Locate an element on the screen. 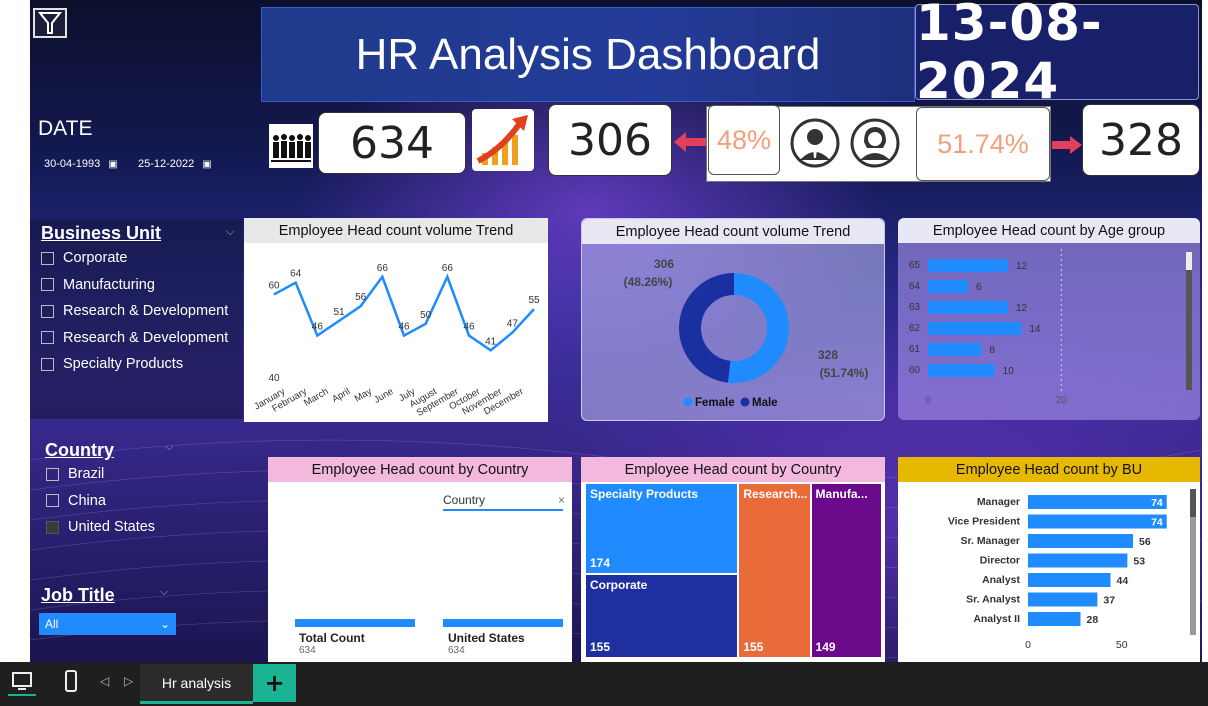  donut-slice-female is located at coordinates (758, 328).